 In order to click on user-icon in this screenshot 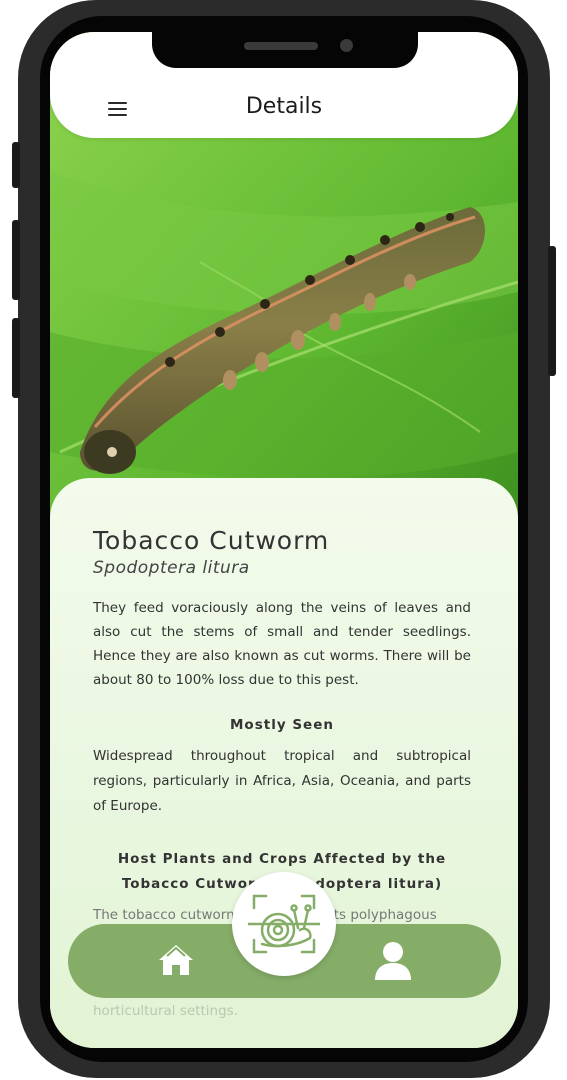, I will do `click(393, 960)`.